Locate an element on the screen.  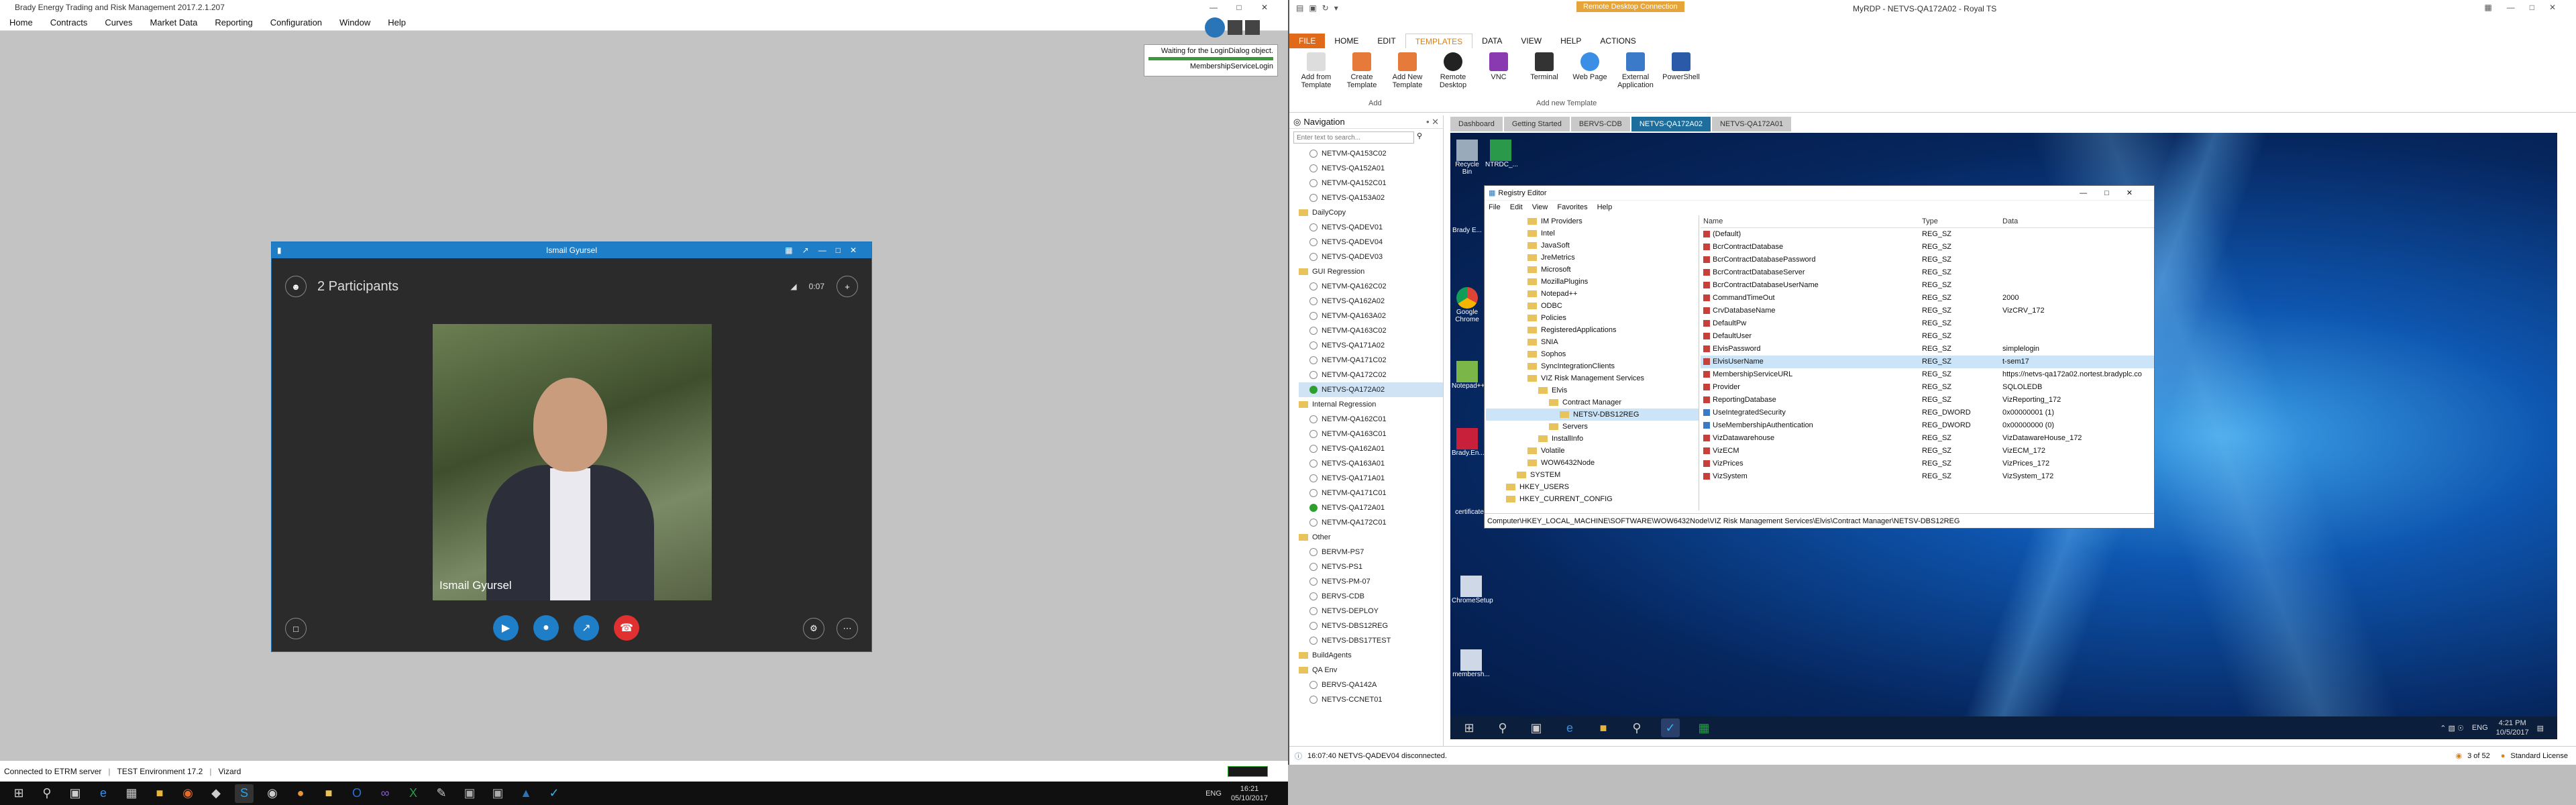
tab-edit: EDIT is located at coordinates (1386, 41).